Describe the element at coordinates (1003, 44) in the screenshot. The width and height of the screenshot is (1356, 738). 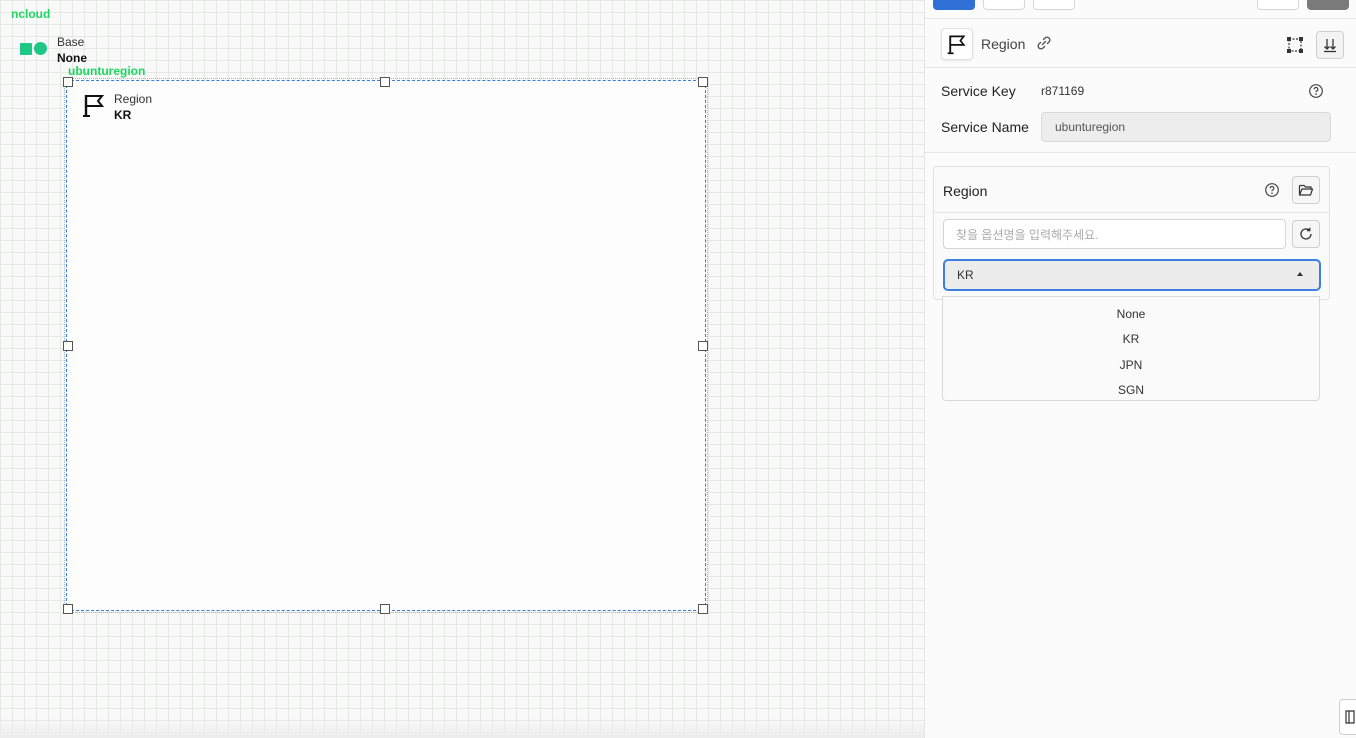
I see `panel-title: Region` at that location.